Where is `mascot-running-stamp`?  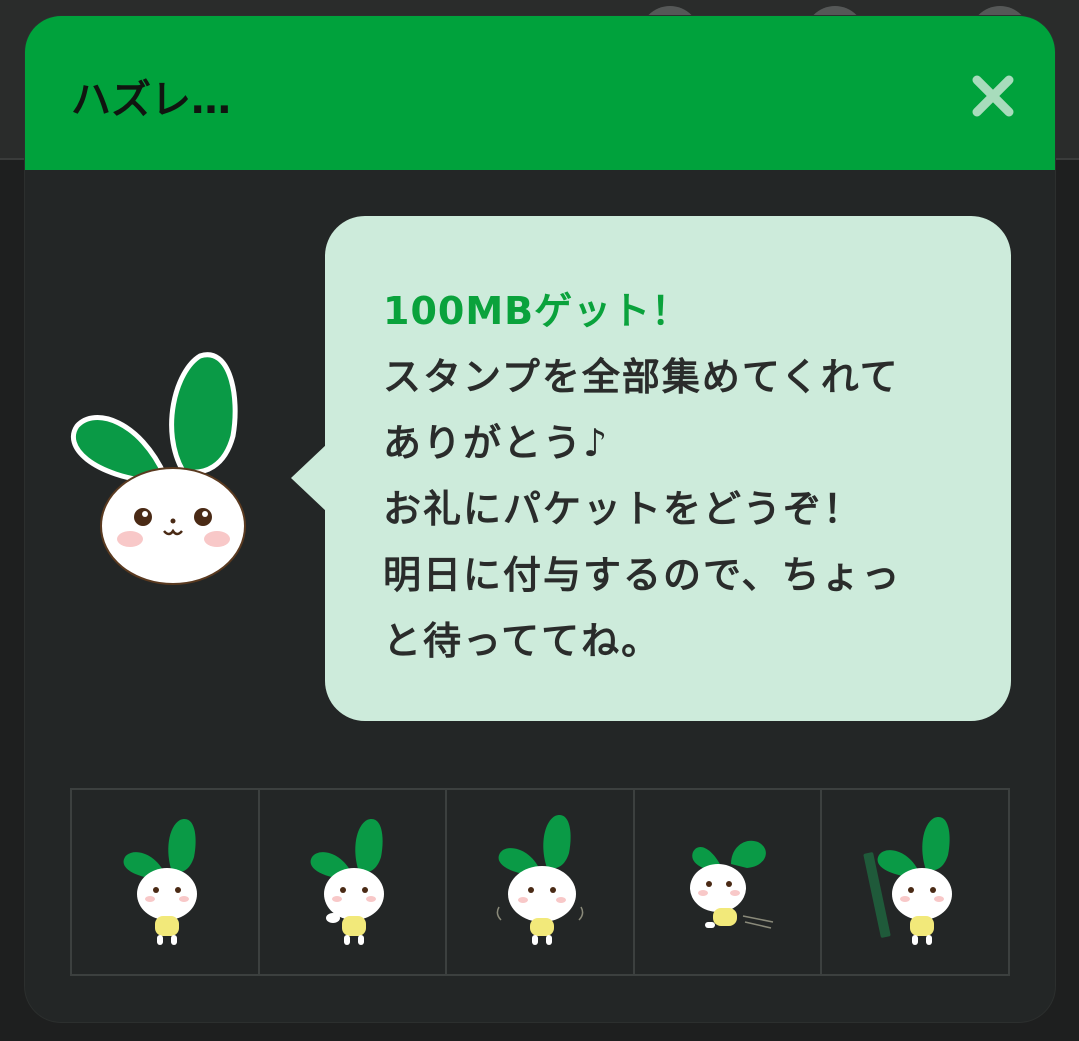 mascot-running-stamp is located at coordinates (731, 884).